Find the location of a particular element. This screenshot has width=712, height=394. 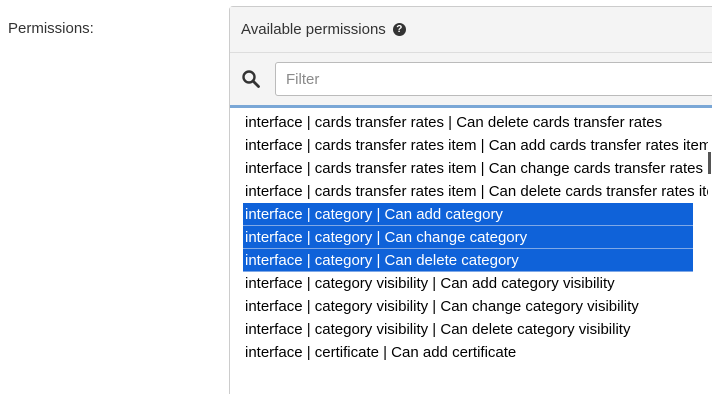

scrollbar-thumb is located at coordinates (709, 163).